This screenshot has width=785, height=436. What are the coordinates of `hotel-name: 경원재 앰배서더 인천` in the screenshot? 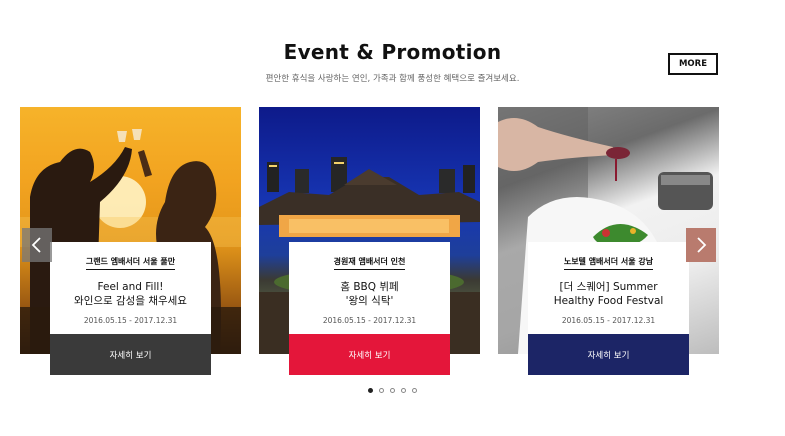 It's located at (369, 263).